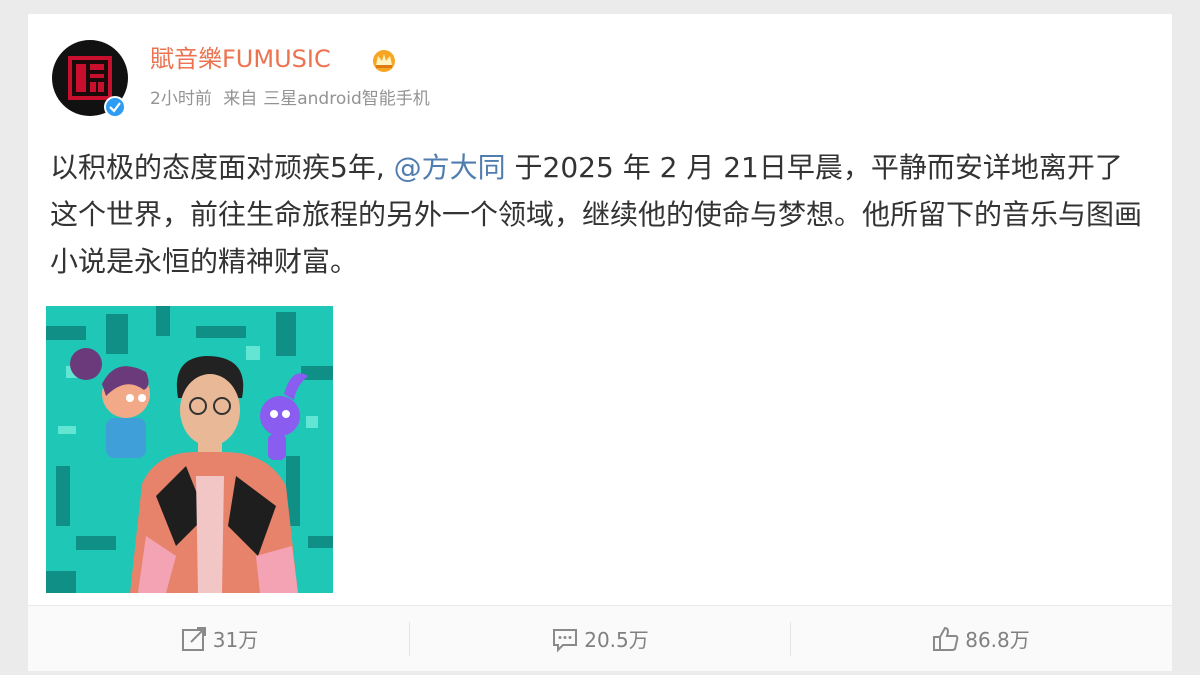 This screenshot has width=1200, height=675. I want to click on verified-badge-icon, so click(115, 107).